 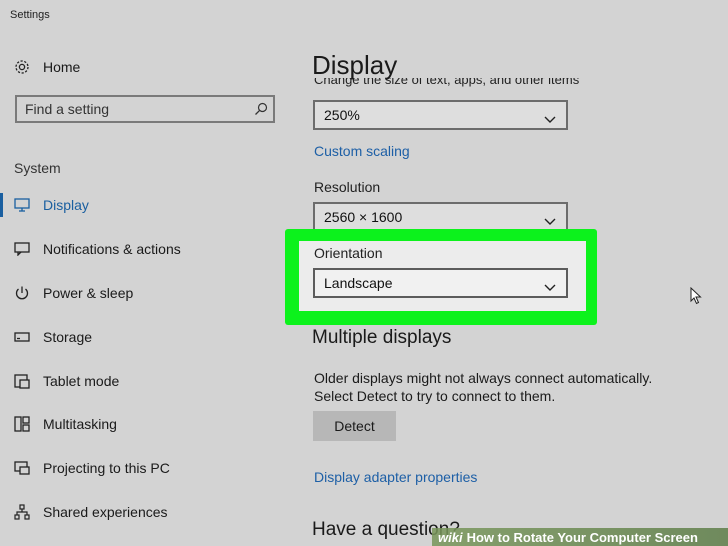 What do you see at coordinates (22, 67) in the screenshot?
I see `gear-icon` at bounding box center [22, 67].